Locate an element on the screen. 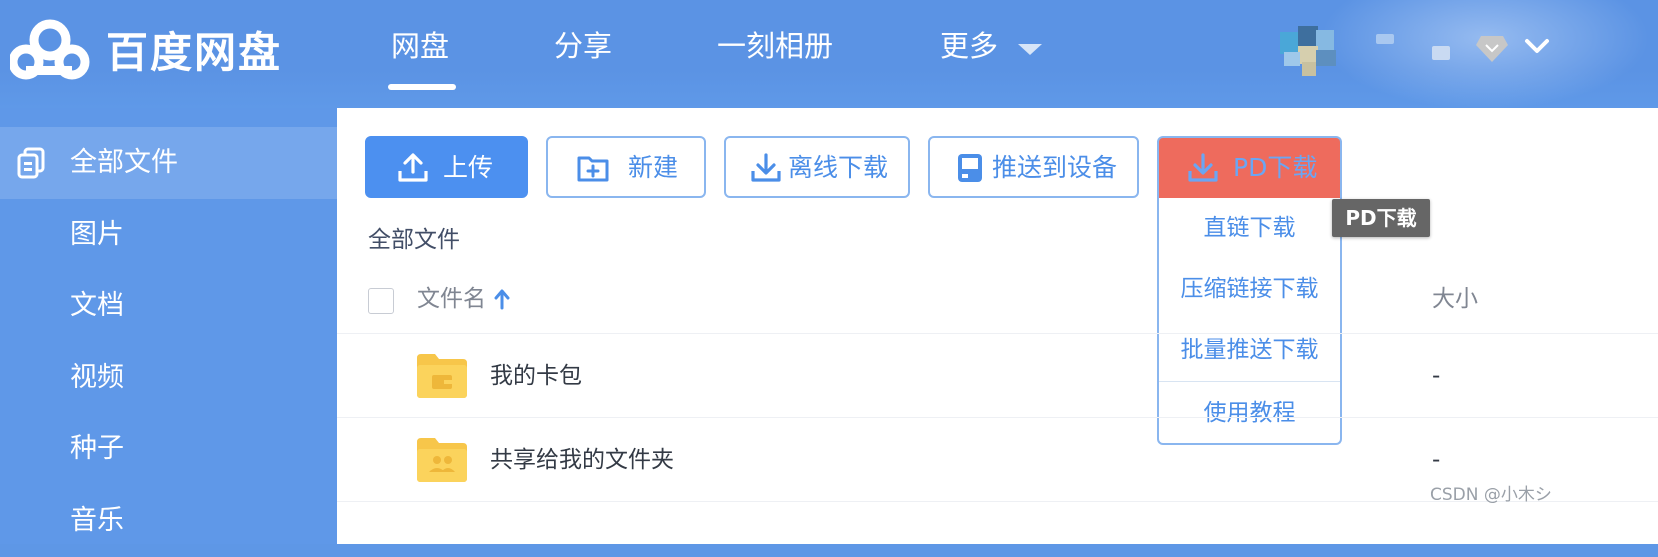 The width and height of the screenshot is (1658, 557). logo: 百度网盘 is located at coordinates (150, 50).